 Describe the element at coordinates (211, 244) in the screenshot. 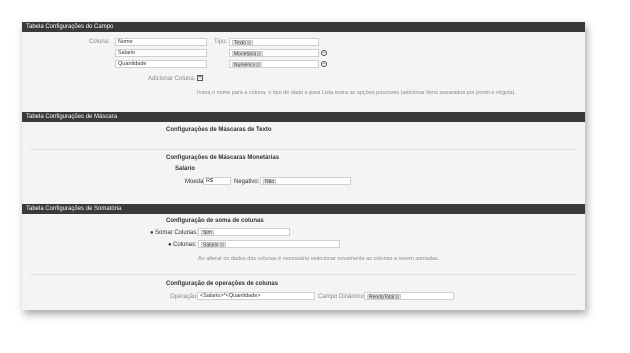

I see `colunas-tag-label: Salario` at that location.